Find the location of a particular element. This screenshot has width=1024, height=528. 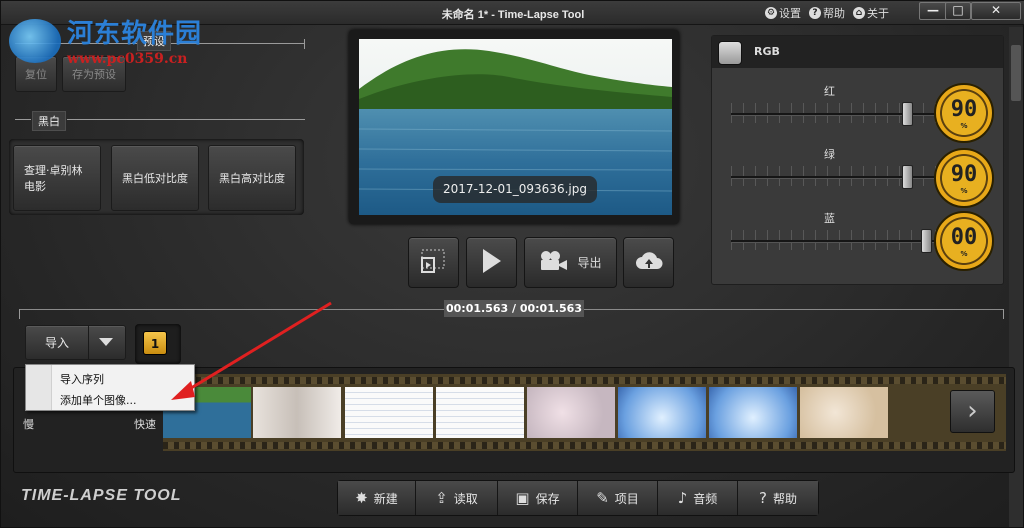

blue-dial: 00 % is located at coordinates (964, 241).